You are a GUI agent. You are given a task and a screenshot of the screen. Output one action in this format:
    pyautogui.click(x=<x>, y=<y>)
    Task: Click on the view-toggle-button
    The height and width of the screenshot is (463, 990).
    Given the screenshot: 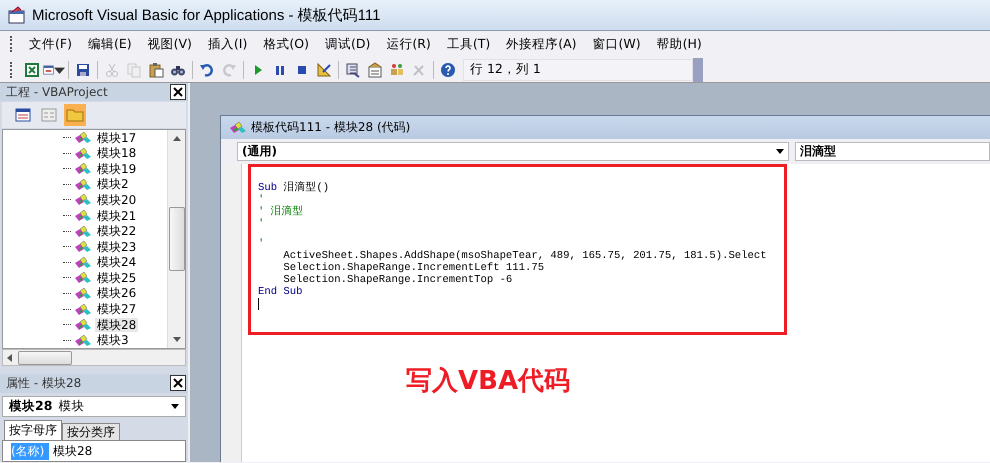 What is the action you would take?
    pyautogui.click(x=75, y=115)
    